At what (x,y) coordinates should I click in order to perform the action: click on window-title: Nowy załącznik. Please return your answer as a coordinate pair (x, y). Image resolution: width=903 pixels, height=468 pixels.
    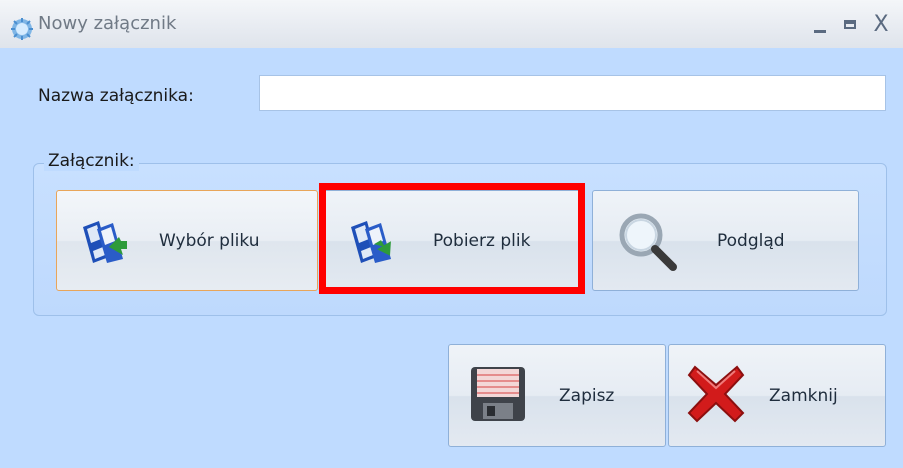
    Looking at the image, I should click on (107, 23).